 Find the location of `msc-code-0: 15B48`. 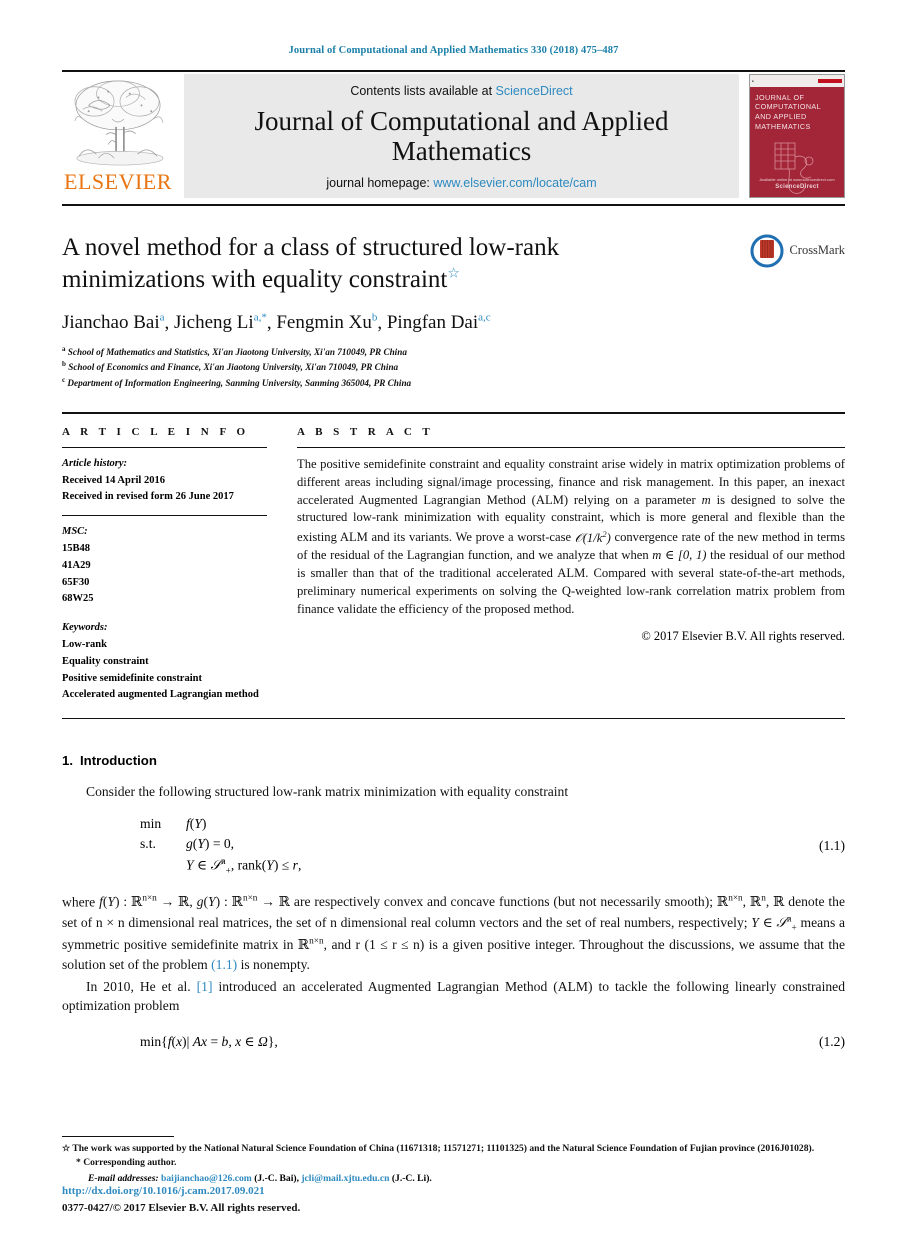

msc-code-0: 15B48 is located at coordinates (76, 549).